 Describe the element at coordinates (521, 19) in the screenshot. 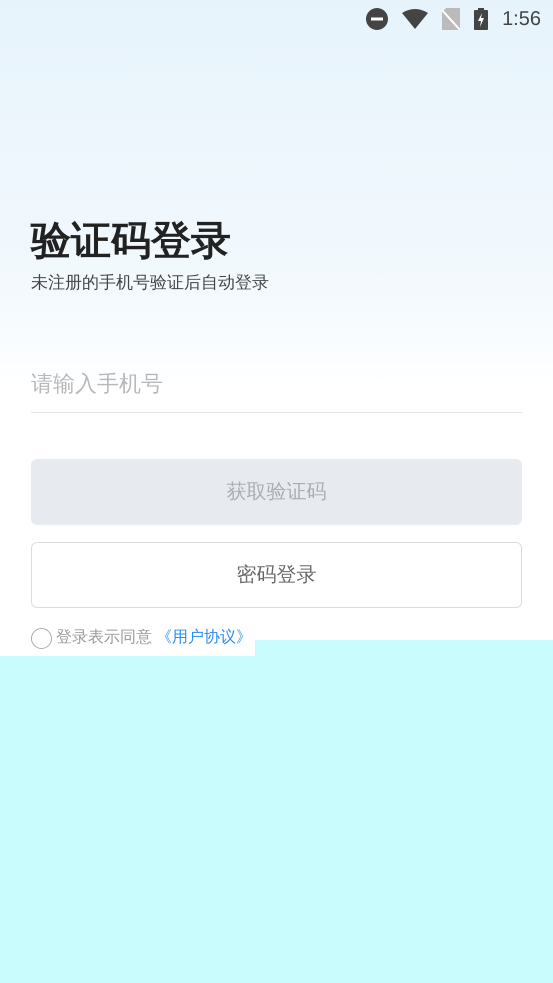

I see `status-time: 1:56` at that location.